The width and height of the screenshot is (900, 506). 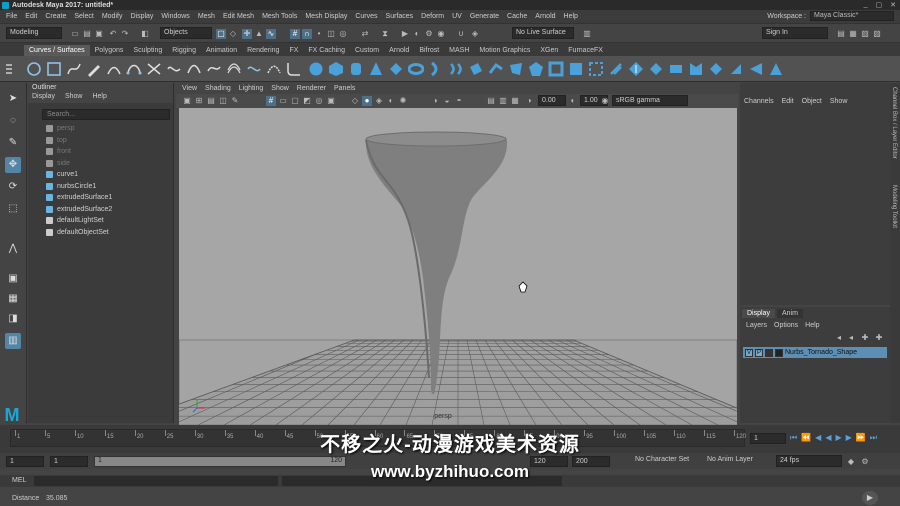 What do you see at coordinates (435, 101) in the screenshot?
I see `shadows-icon: ◑` at bounding box center [435, 101].